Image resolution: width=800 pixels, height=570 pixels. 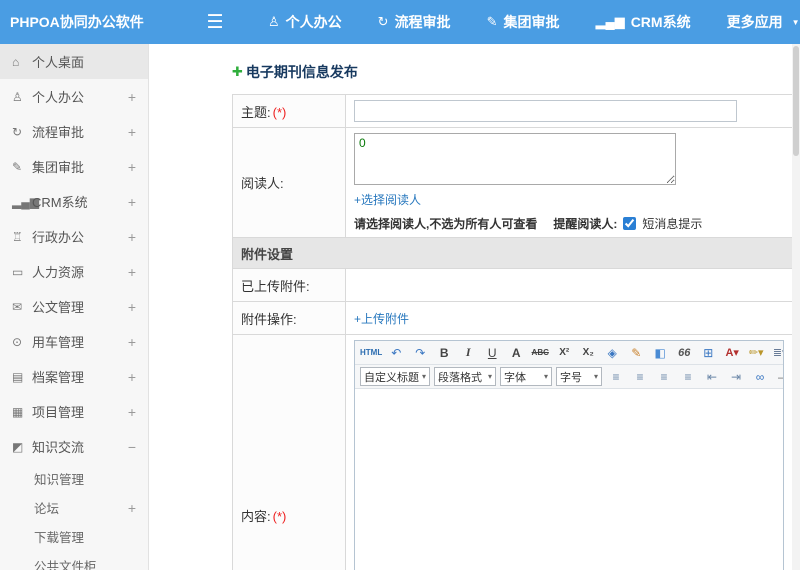 I want to click on paragraph-select: 段落格式 ▾, so click(x=465, y=376).